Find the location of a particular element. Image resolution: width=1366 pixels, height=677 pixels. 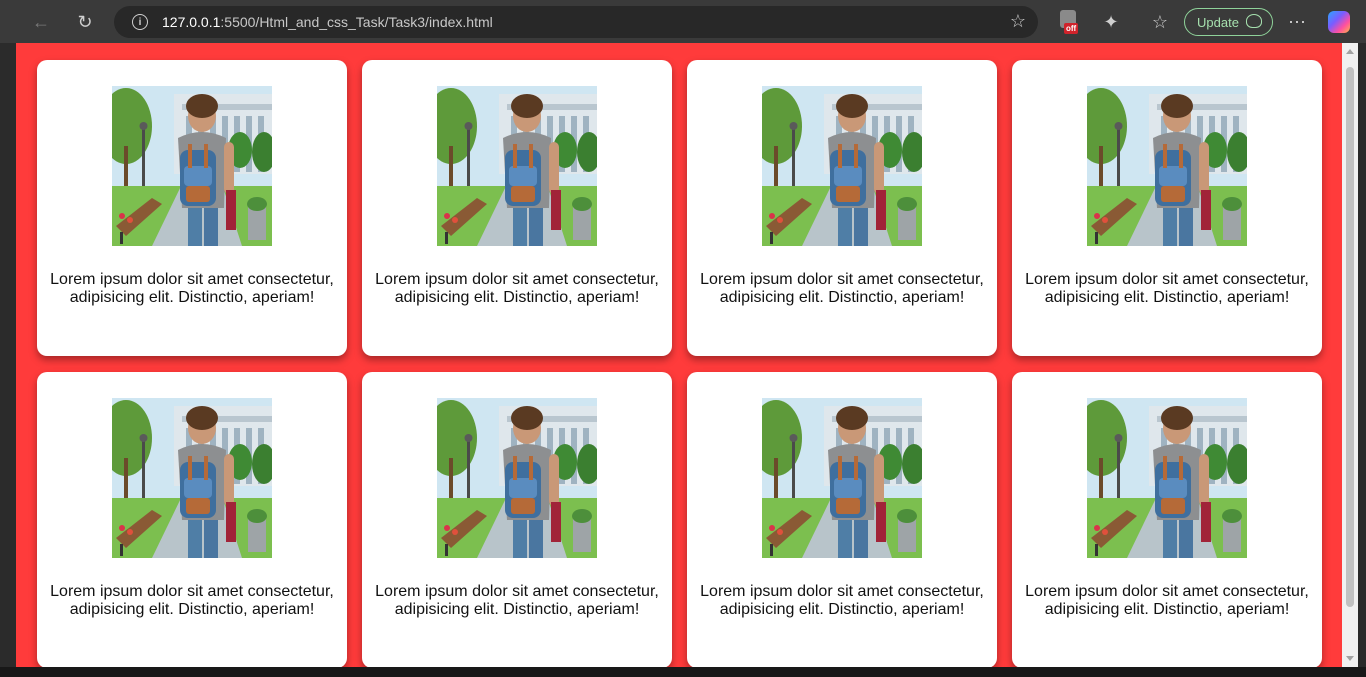

url-path: :5500/Html_and_css_Task/Task3/index.html is located at coordinates (356, 22).